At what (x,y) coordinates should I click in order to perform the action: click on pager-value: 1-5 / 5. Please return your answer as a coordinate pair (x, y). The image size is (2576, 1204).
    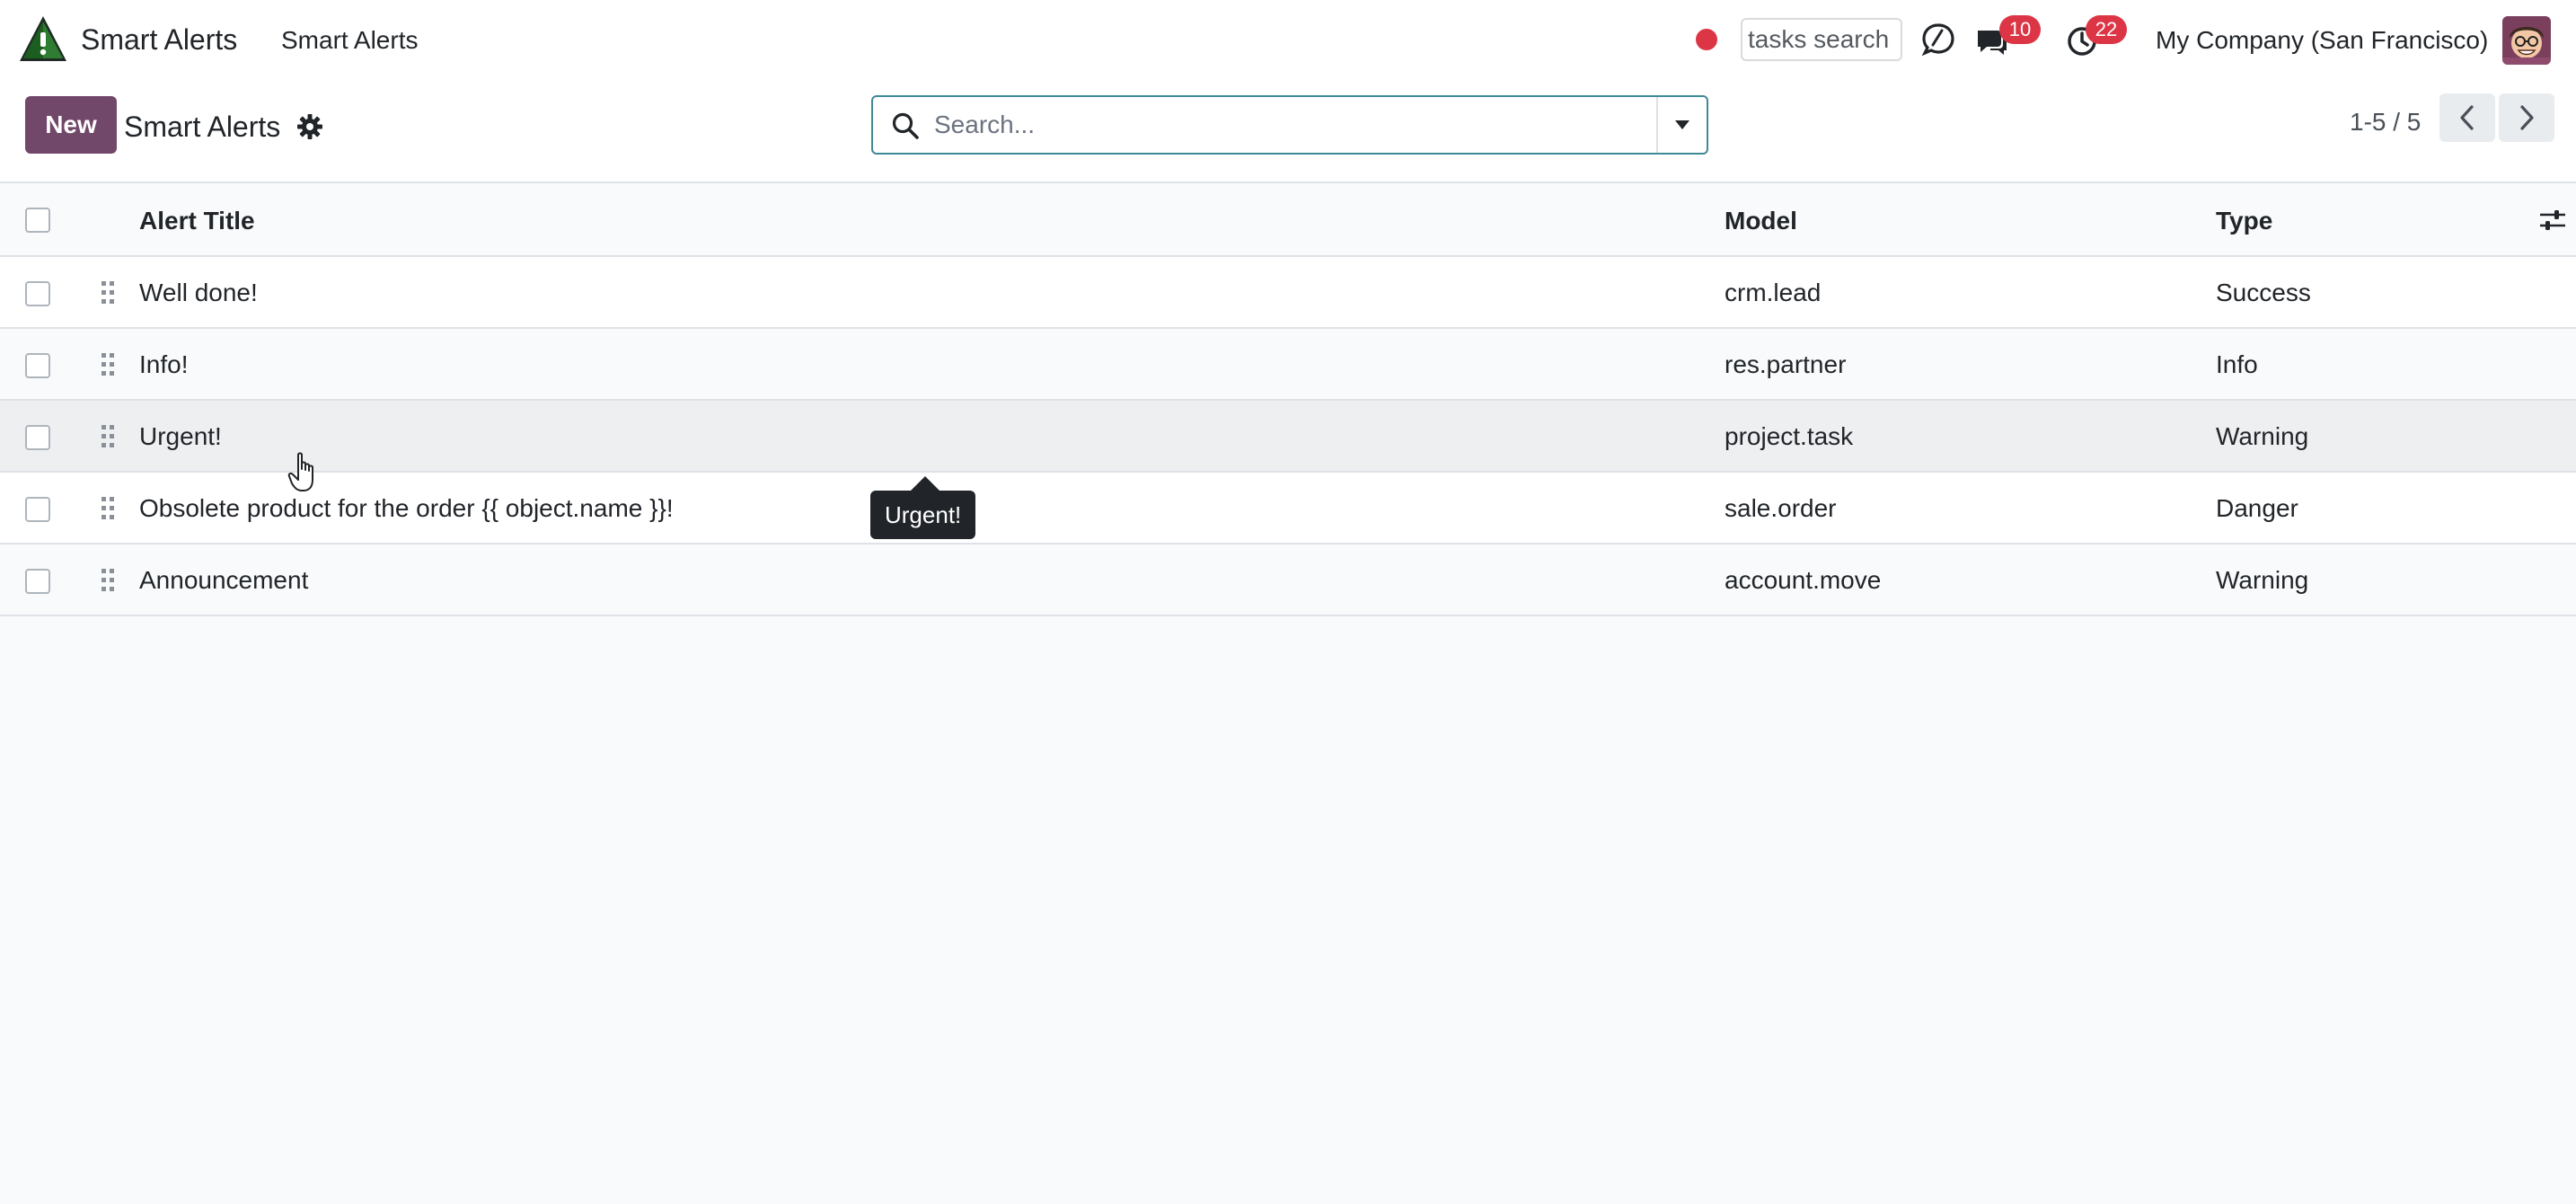
    Looking at the image, I should click on (2385, 122).